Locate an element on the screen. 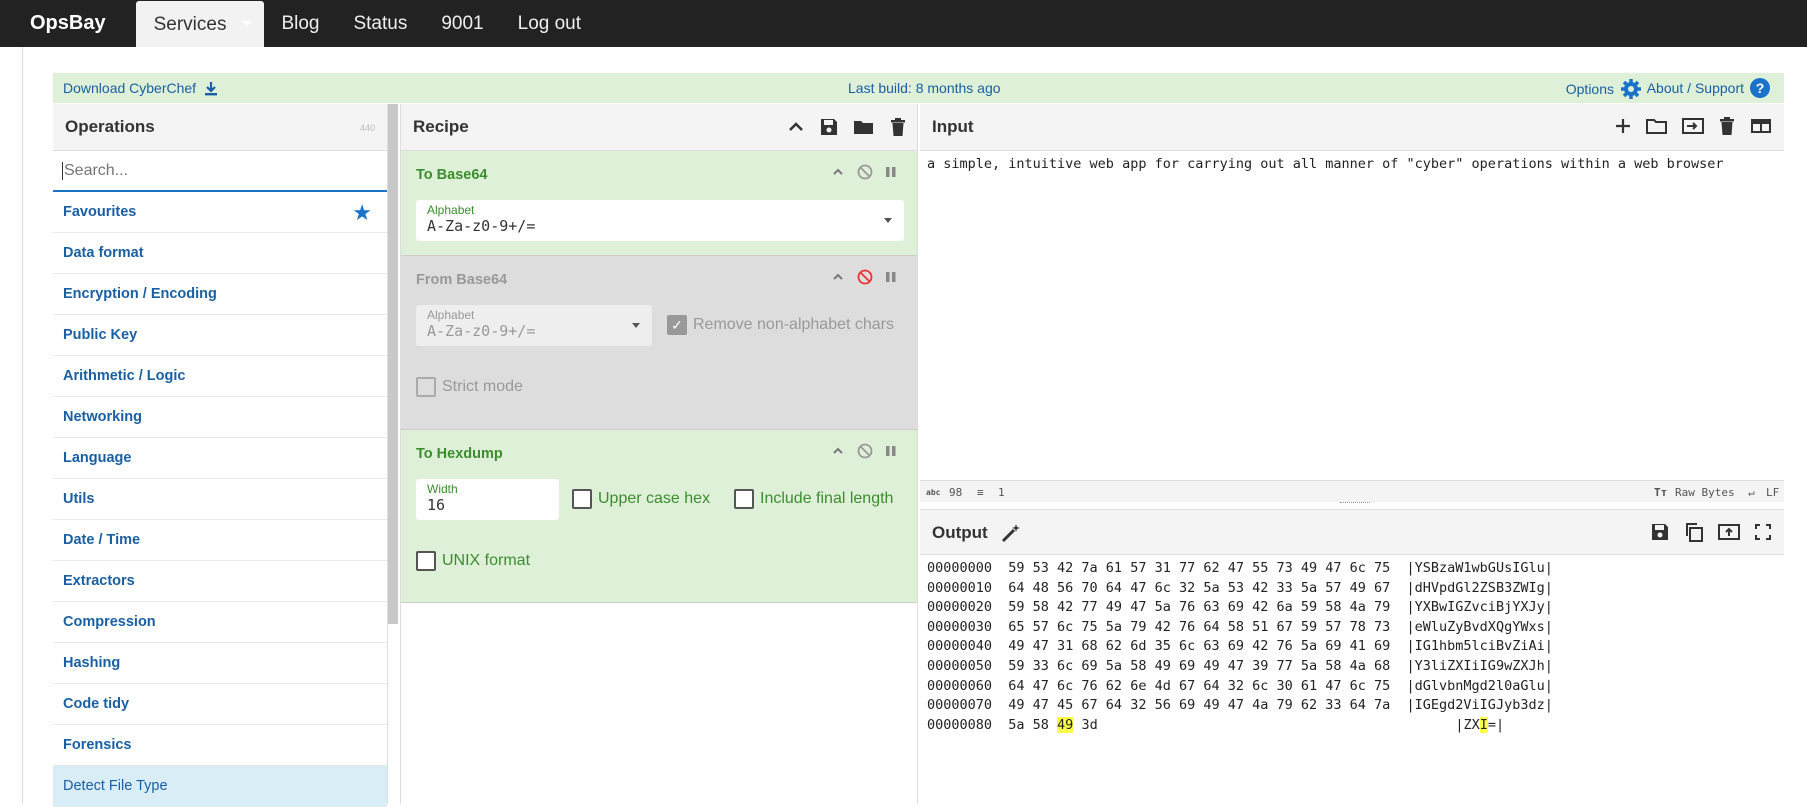 This screenshot has height=807, width=1807. download-icon is located at coordinates (211, 88).